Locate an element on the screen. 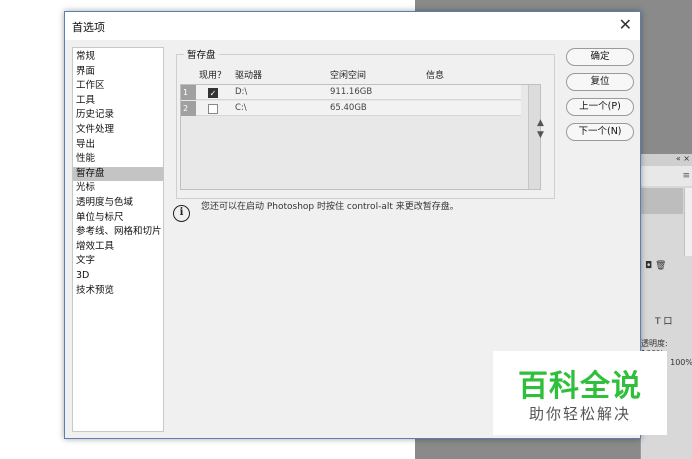  row-number: 2 is located at coordinates (188, 108).